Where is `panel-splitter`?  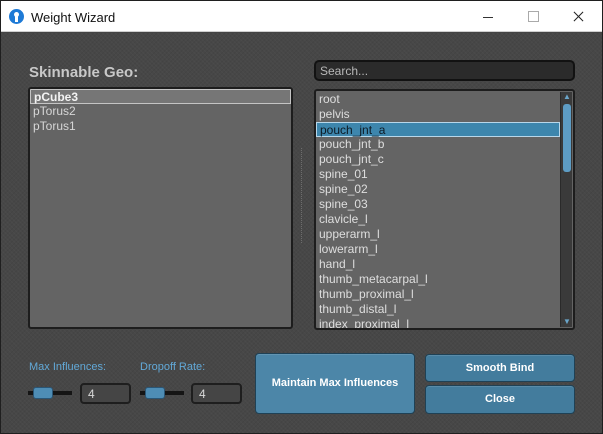
panel-splitter is located at coordinates (302, 195).